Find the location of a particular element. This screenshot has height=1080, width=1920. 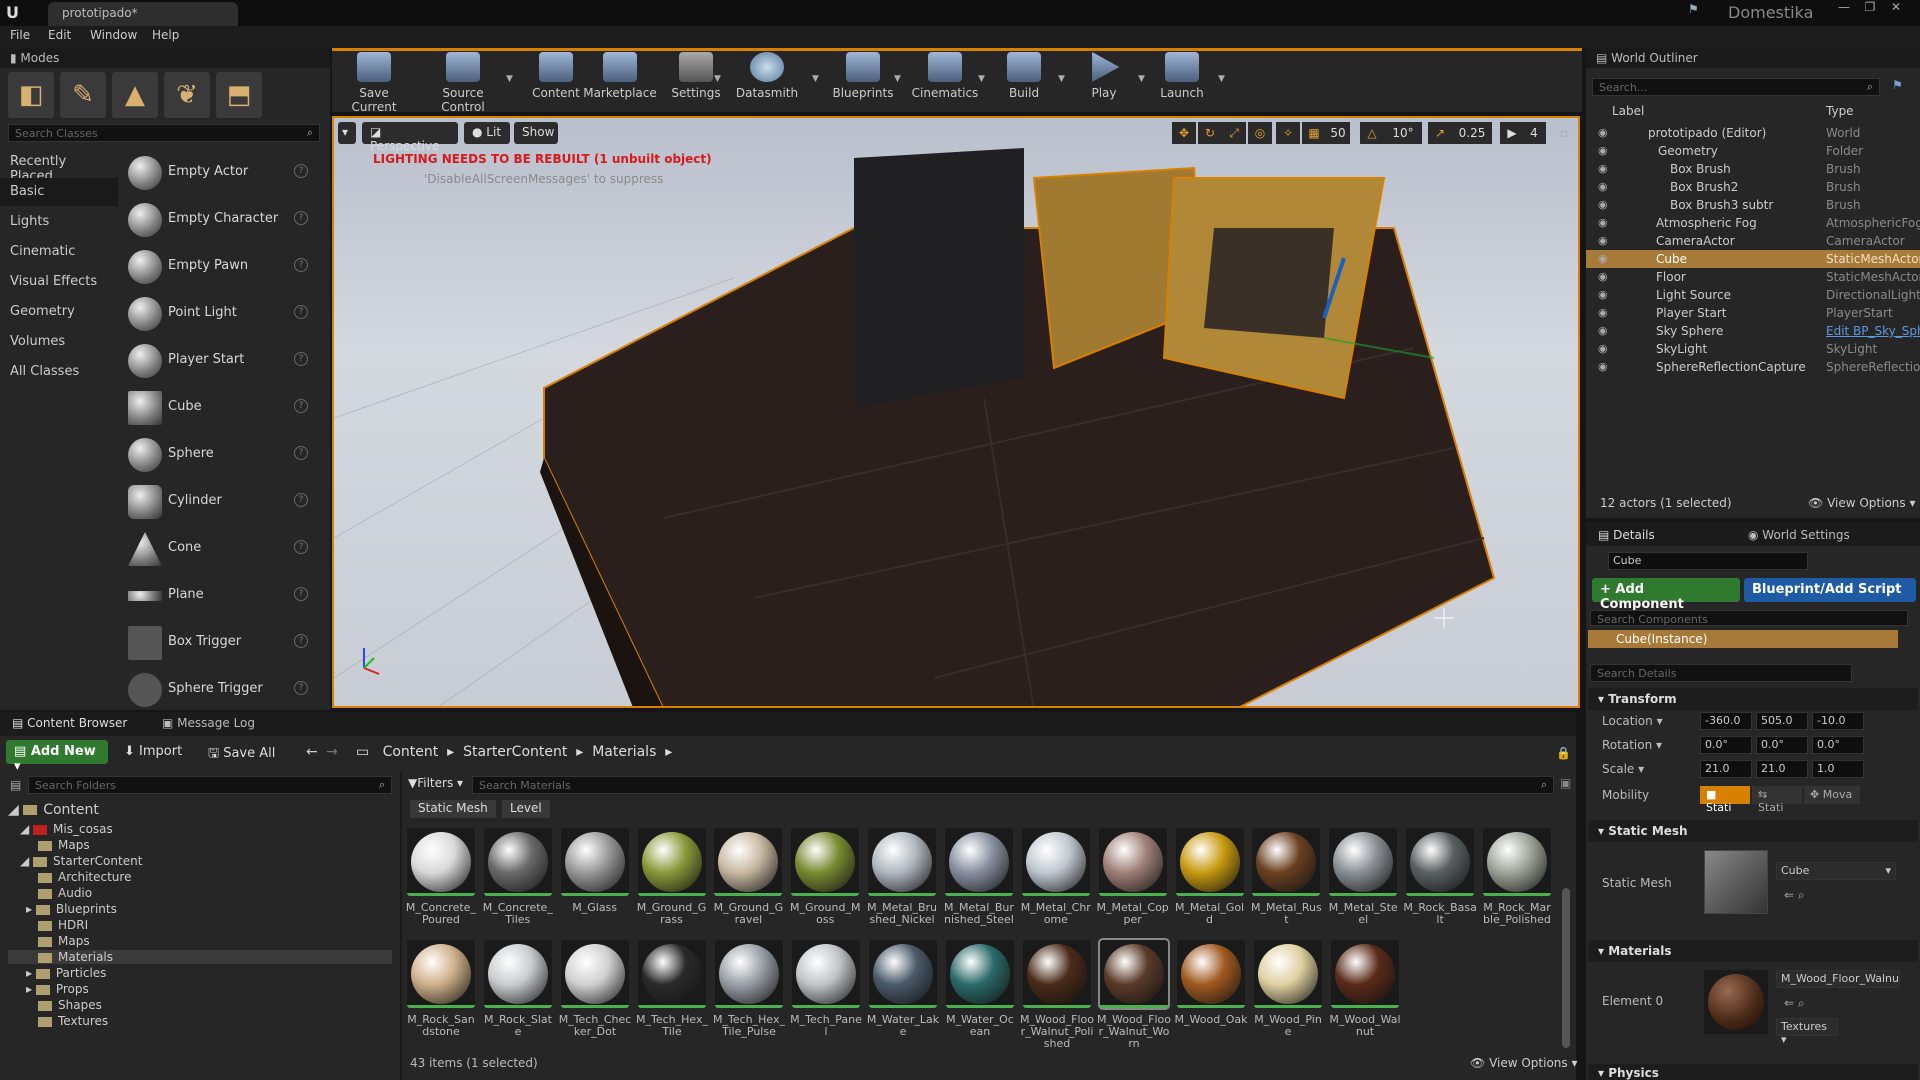

location-label: Location ▾ is located at coordinates (1632, 721).